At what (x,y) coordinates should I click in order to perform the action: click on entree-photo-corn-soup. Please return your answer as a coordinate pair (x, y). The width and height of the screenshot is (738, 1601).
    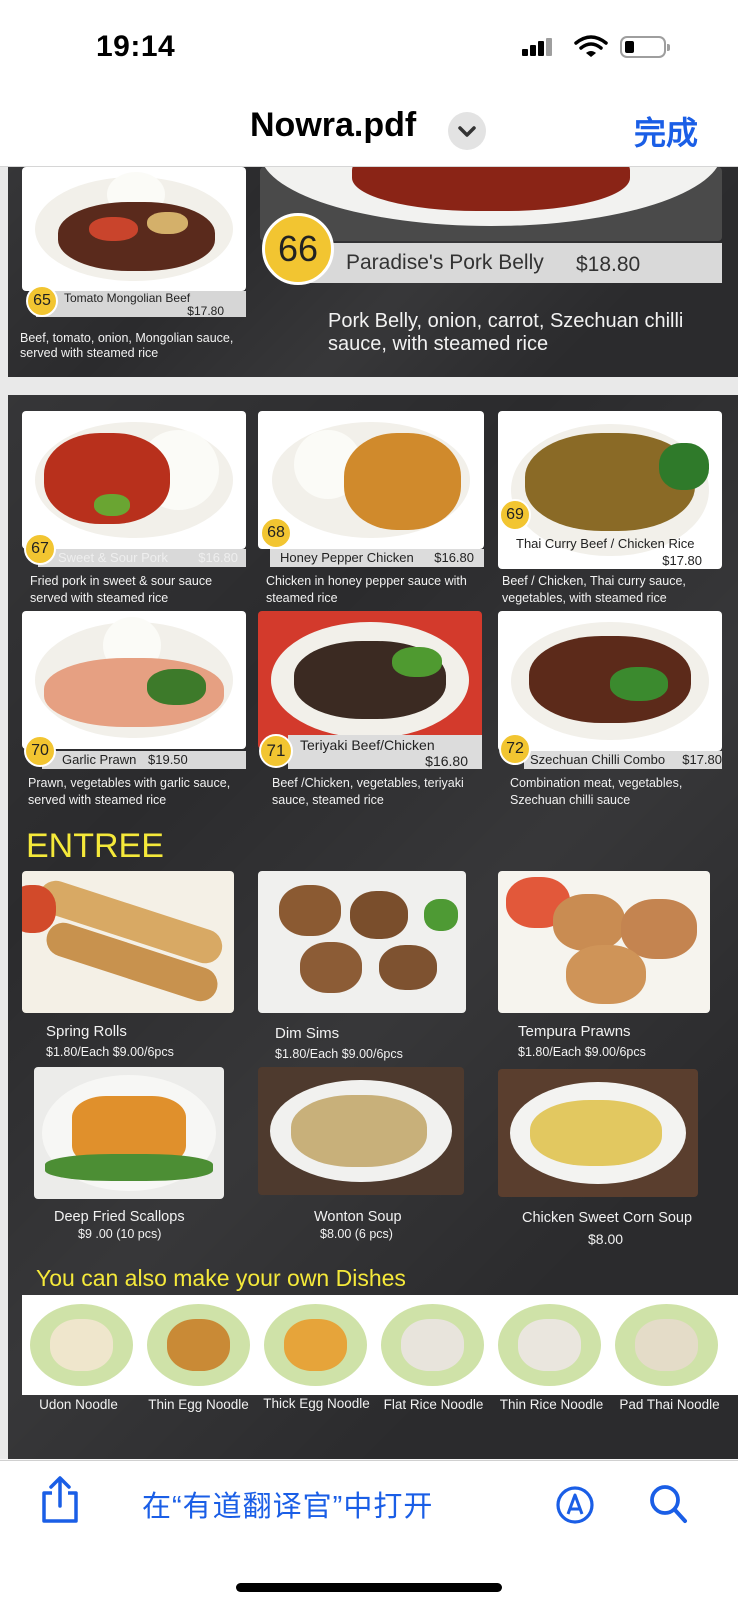
    Looking at the image, I should click on (598, 1133).